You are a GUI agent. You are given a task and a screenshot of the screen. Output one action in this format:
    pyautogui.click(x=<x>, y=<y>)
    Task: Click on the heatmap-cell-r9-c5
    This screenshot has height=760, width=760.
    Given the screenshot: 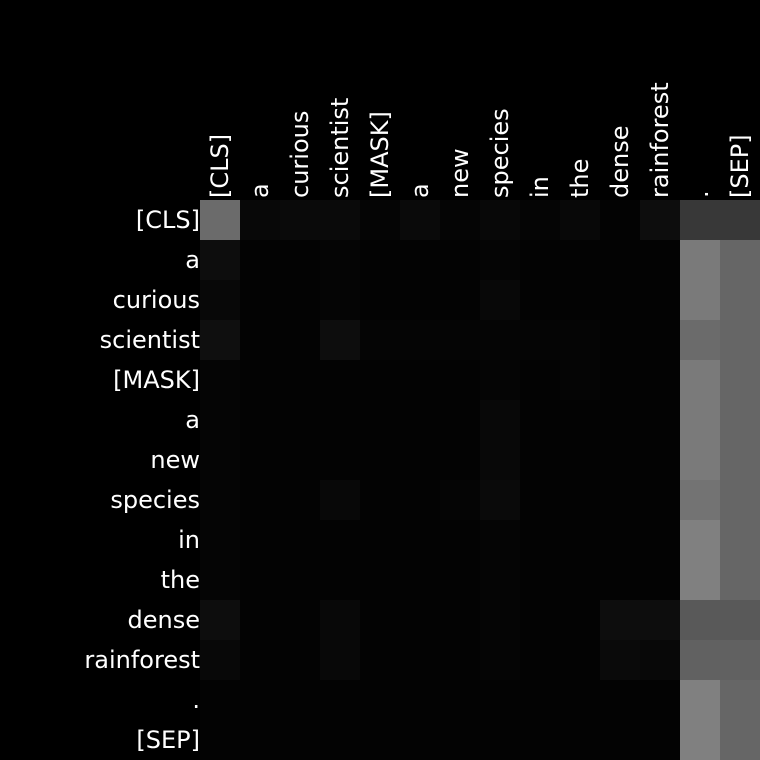 What is the action you would take?
    pyautogui.click(x=420, y=580)
    